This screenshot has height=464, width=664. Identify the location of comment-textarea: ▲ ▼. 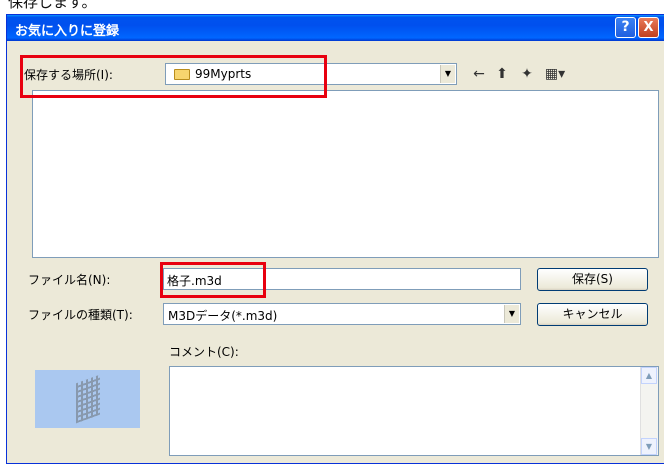
(414, 411).